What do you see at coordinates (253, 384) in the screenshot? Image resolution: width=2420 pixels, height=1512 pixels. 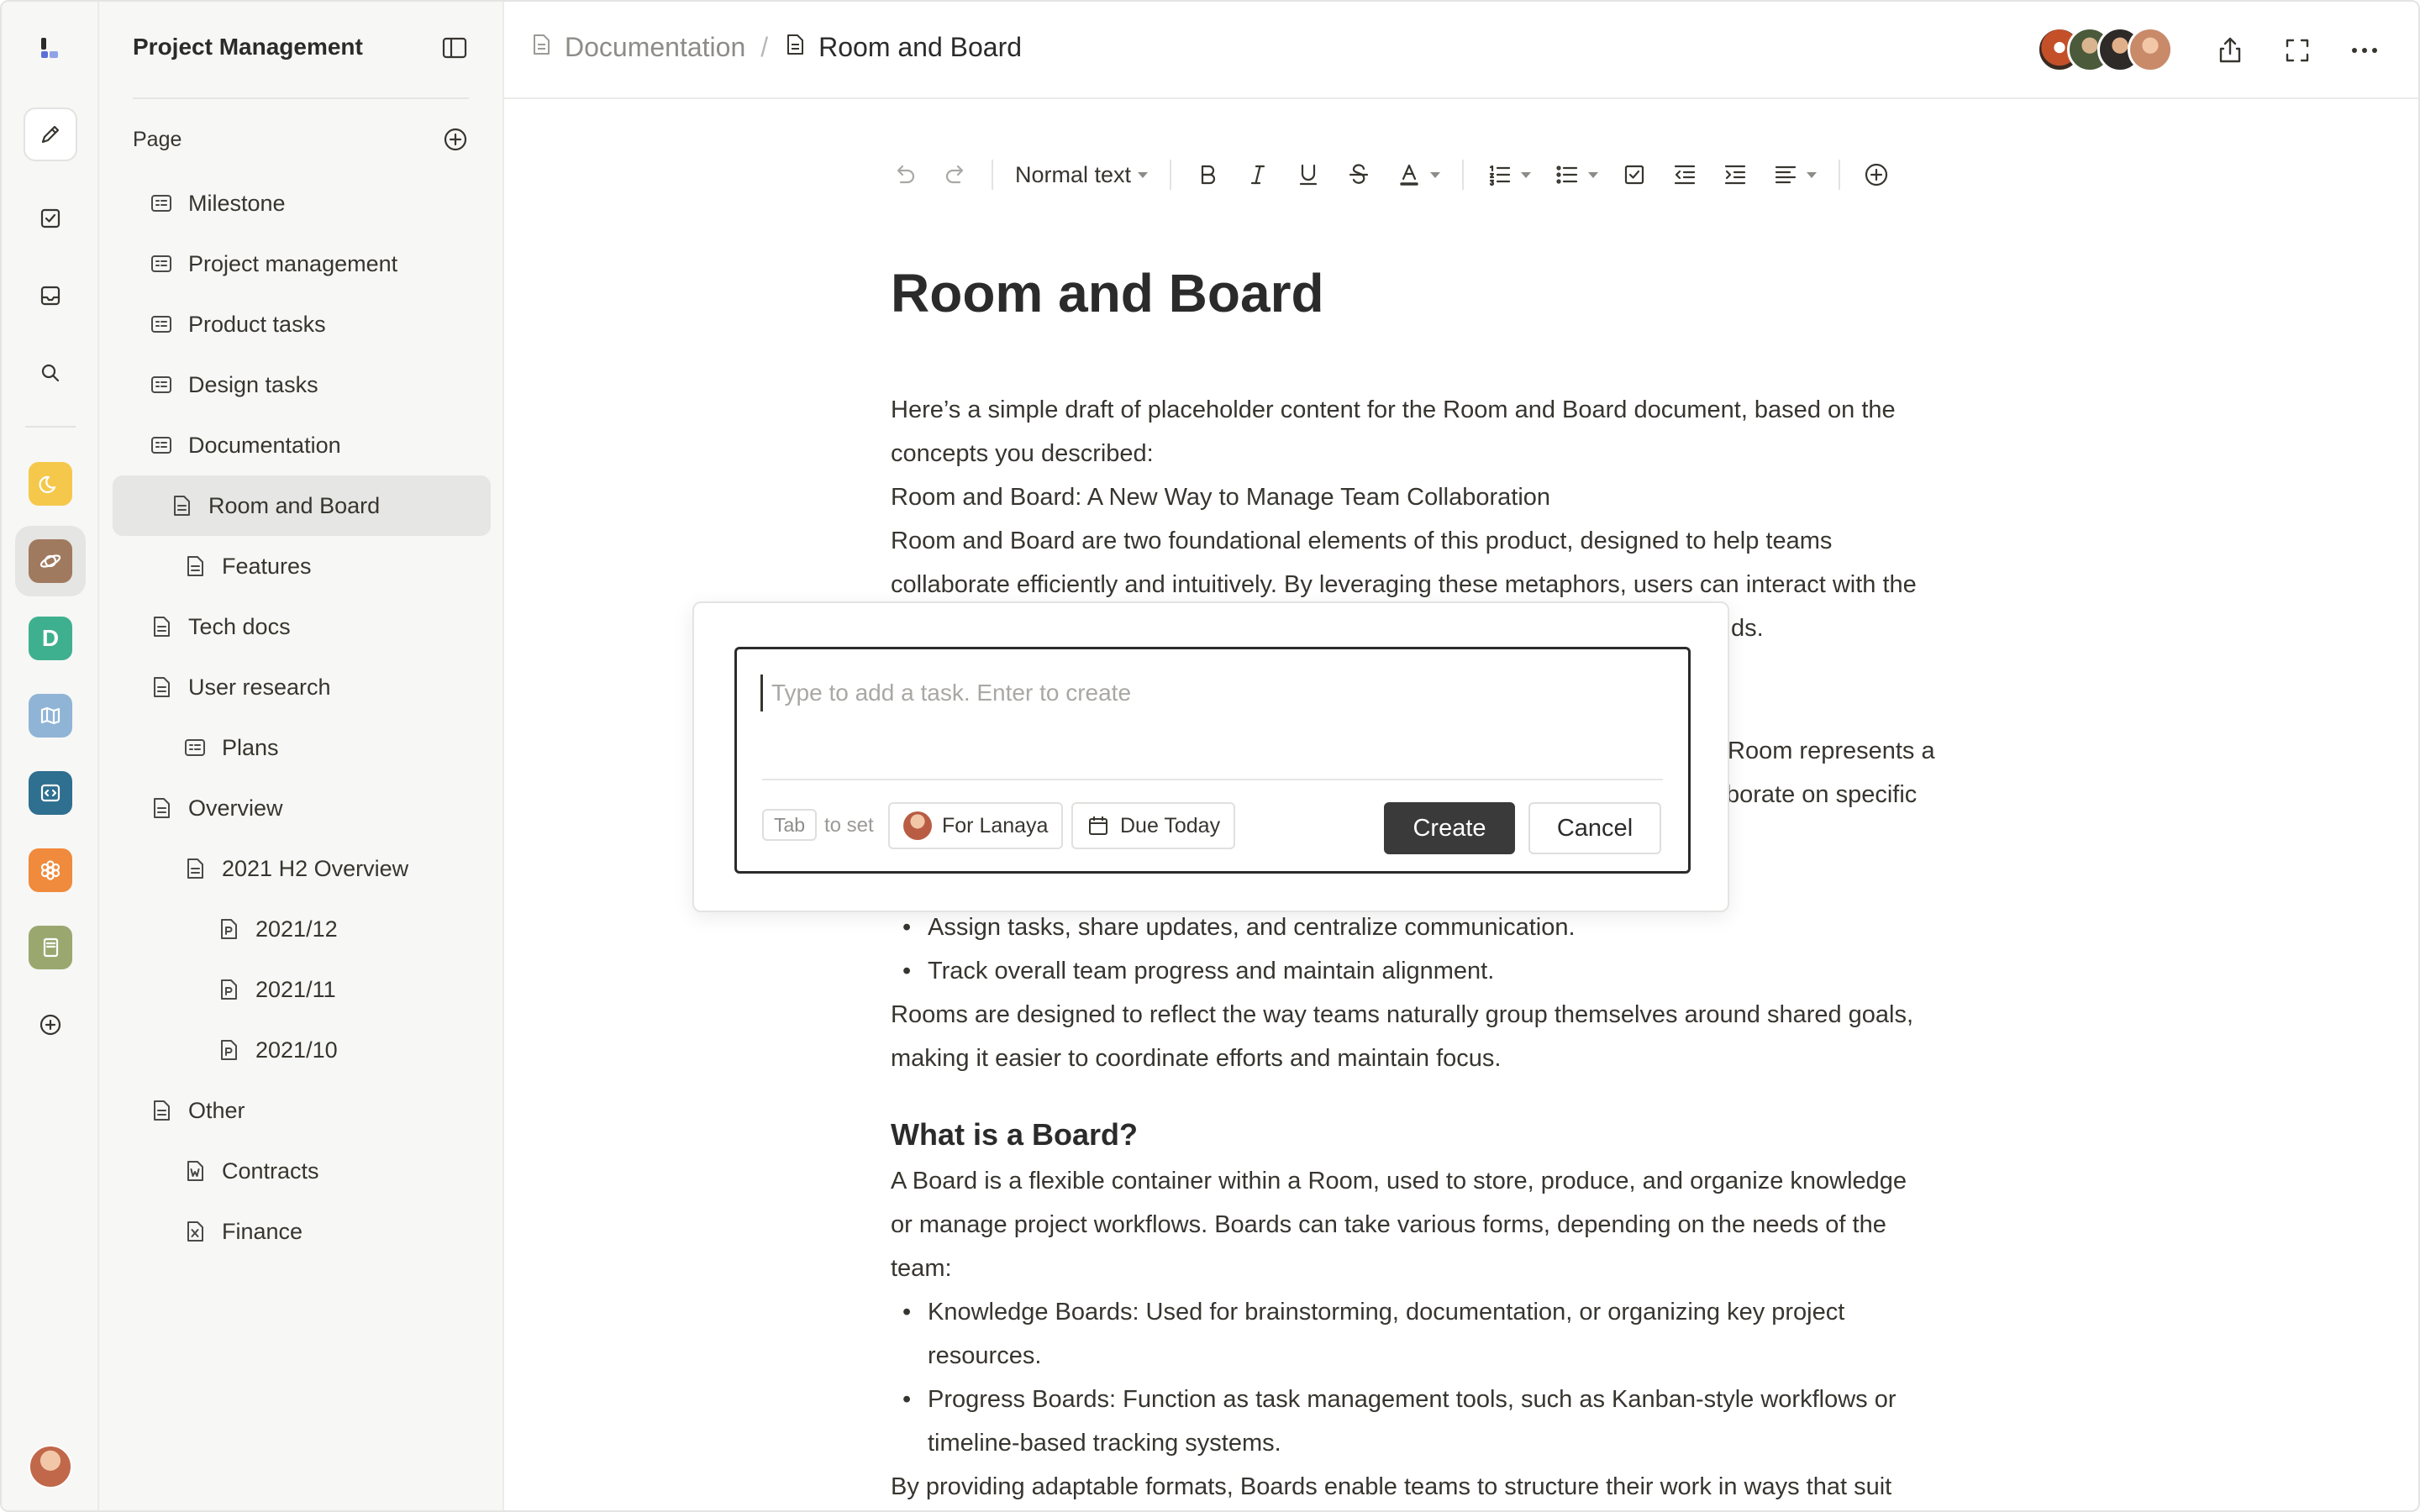 I see `sidebar-item-label: Design tasks` at bounding box center [253, 384].